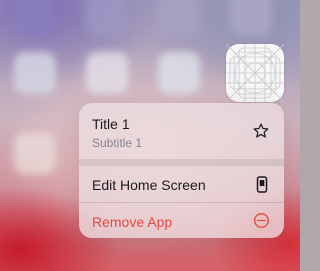 Image resolution: width=320 pixels, height=271 pixels. I want to click on section-divider, so click(181, 162).